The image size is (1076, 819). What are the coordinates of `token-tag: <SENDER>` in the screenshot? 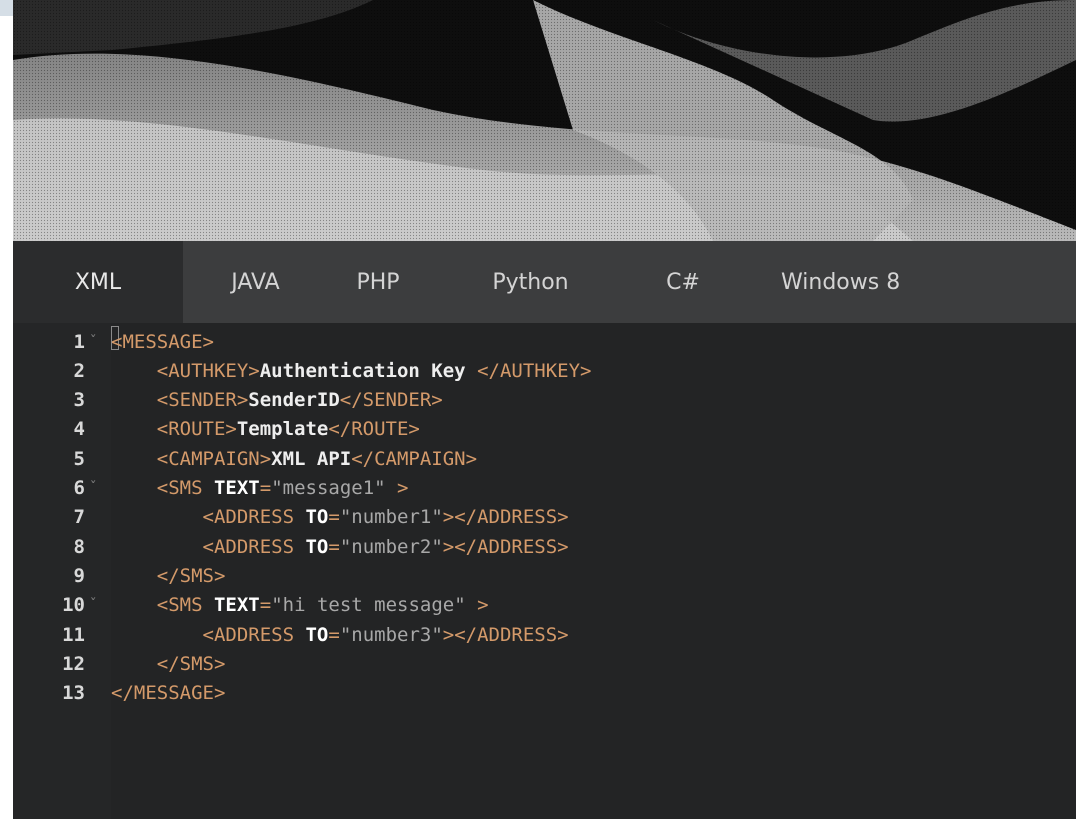 It's located at (202, 400).